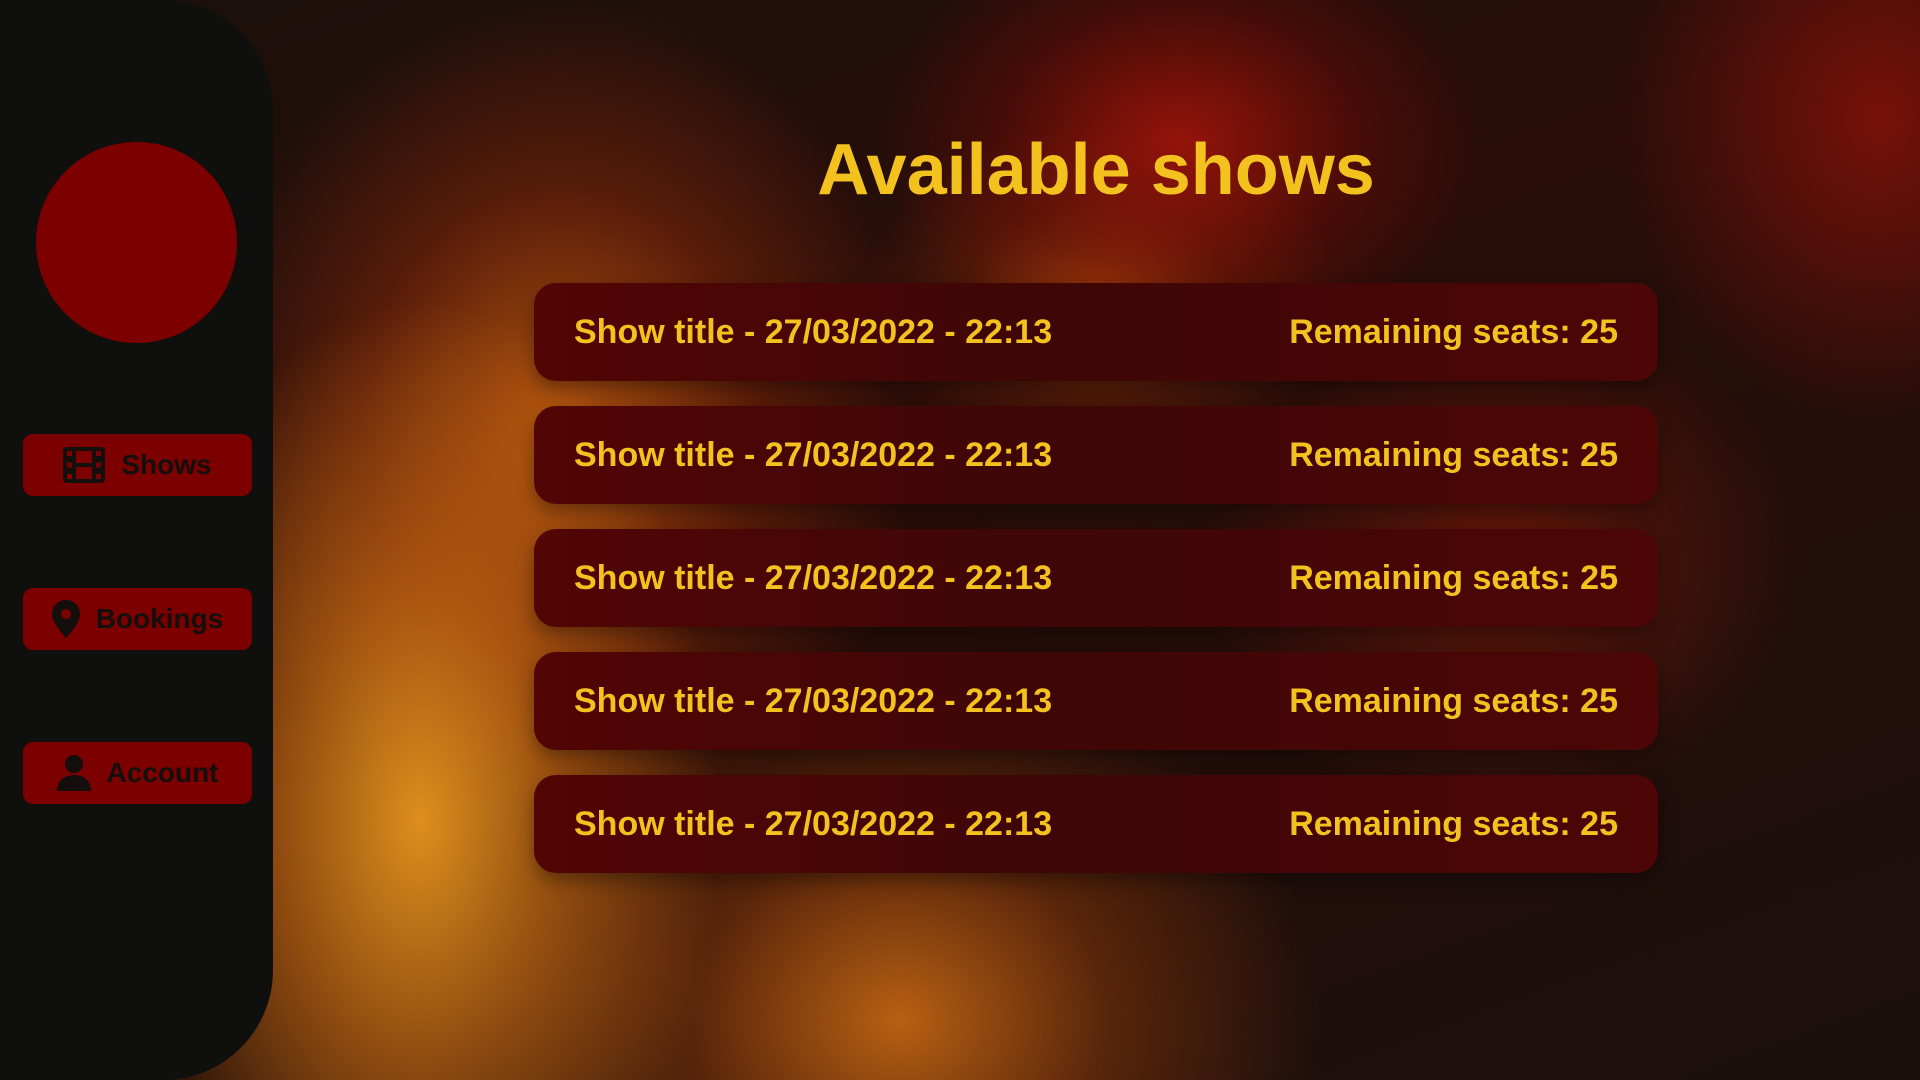  I want to click on user-icon, so click(73, 773).